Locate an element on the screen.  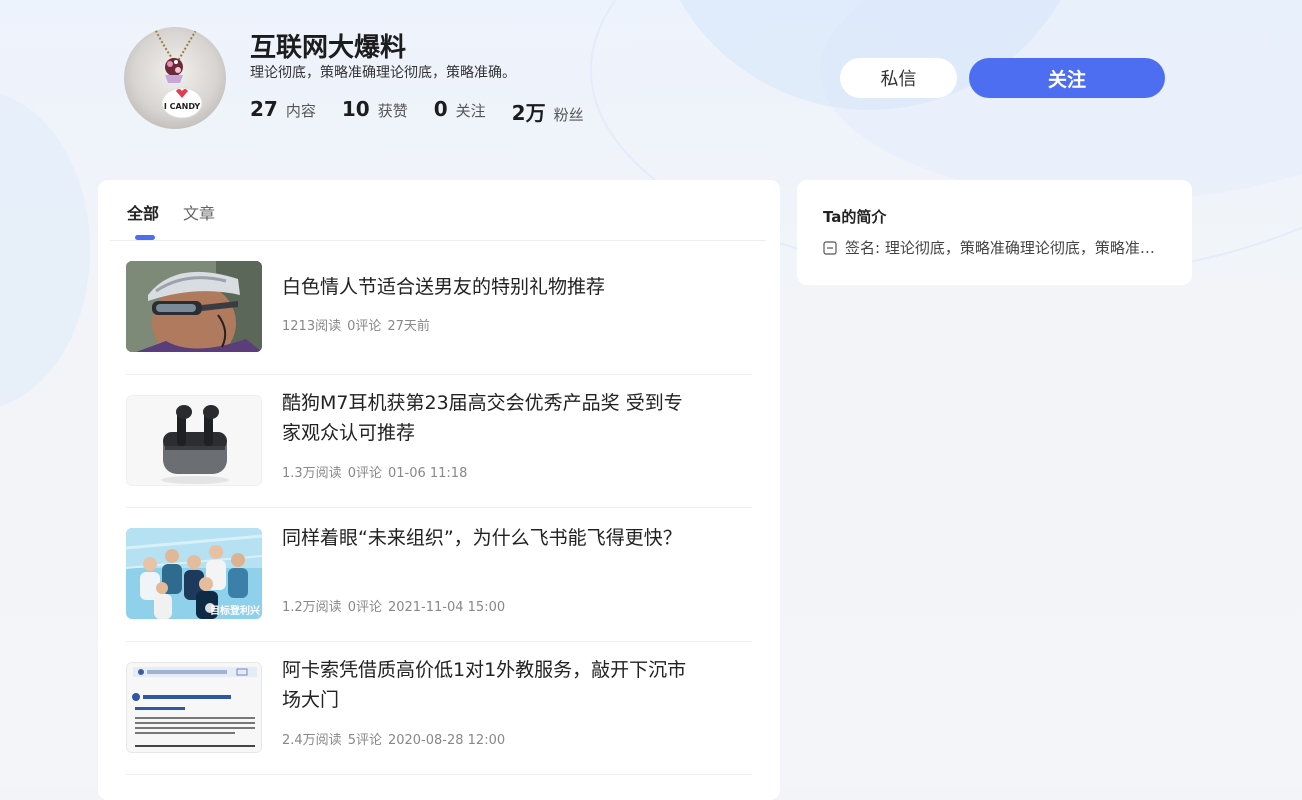
stat-label: 获赞 is located at coordinates (392, 111).